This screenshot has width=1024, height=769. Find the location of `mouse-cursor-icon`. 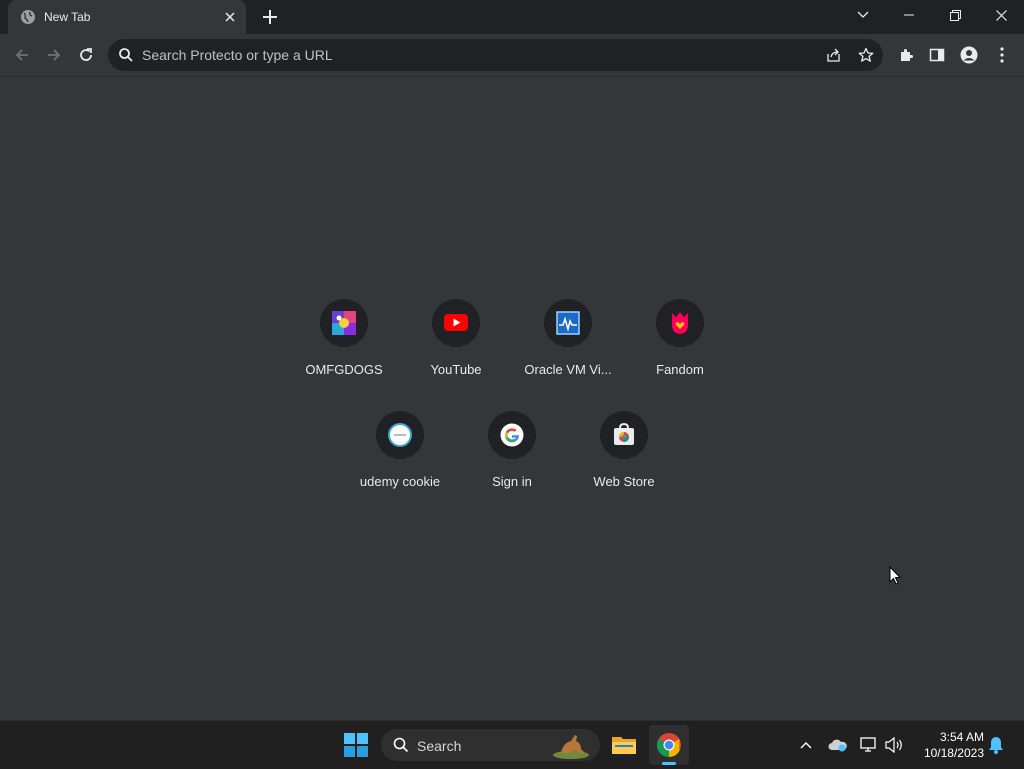

mouse-cursor-icon is located at coordinates (895, 575).